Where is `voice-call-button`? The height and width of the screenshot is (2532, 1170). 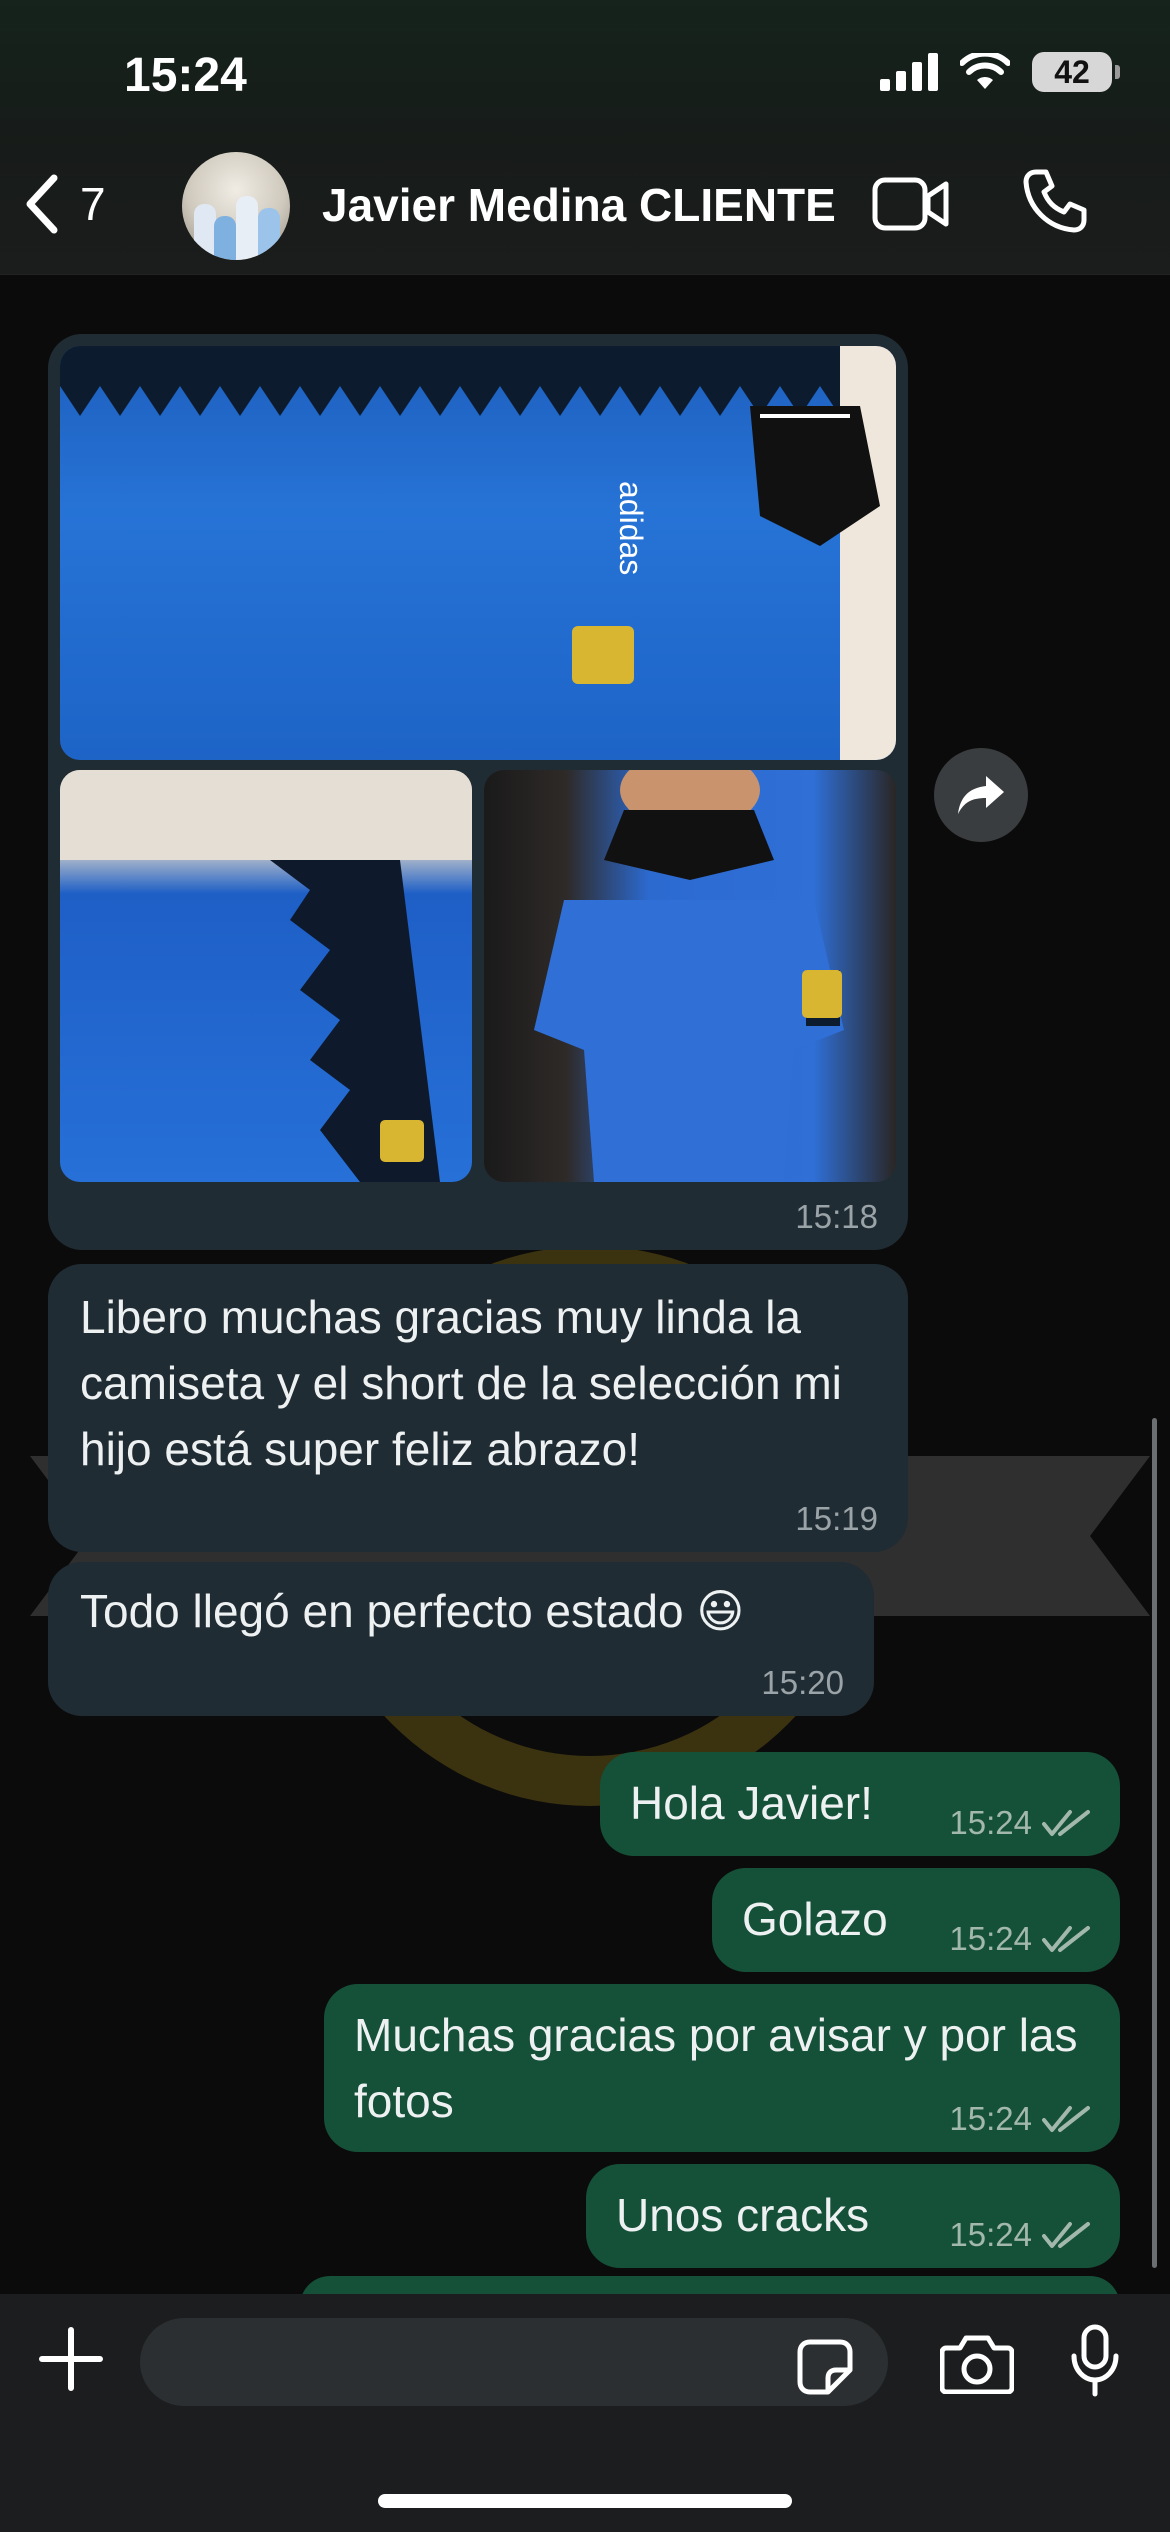 voice-call-button is located at coordinates (1055, 203).